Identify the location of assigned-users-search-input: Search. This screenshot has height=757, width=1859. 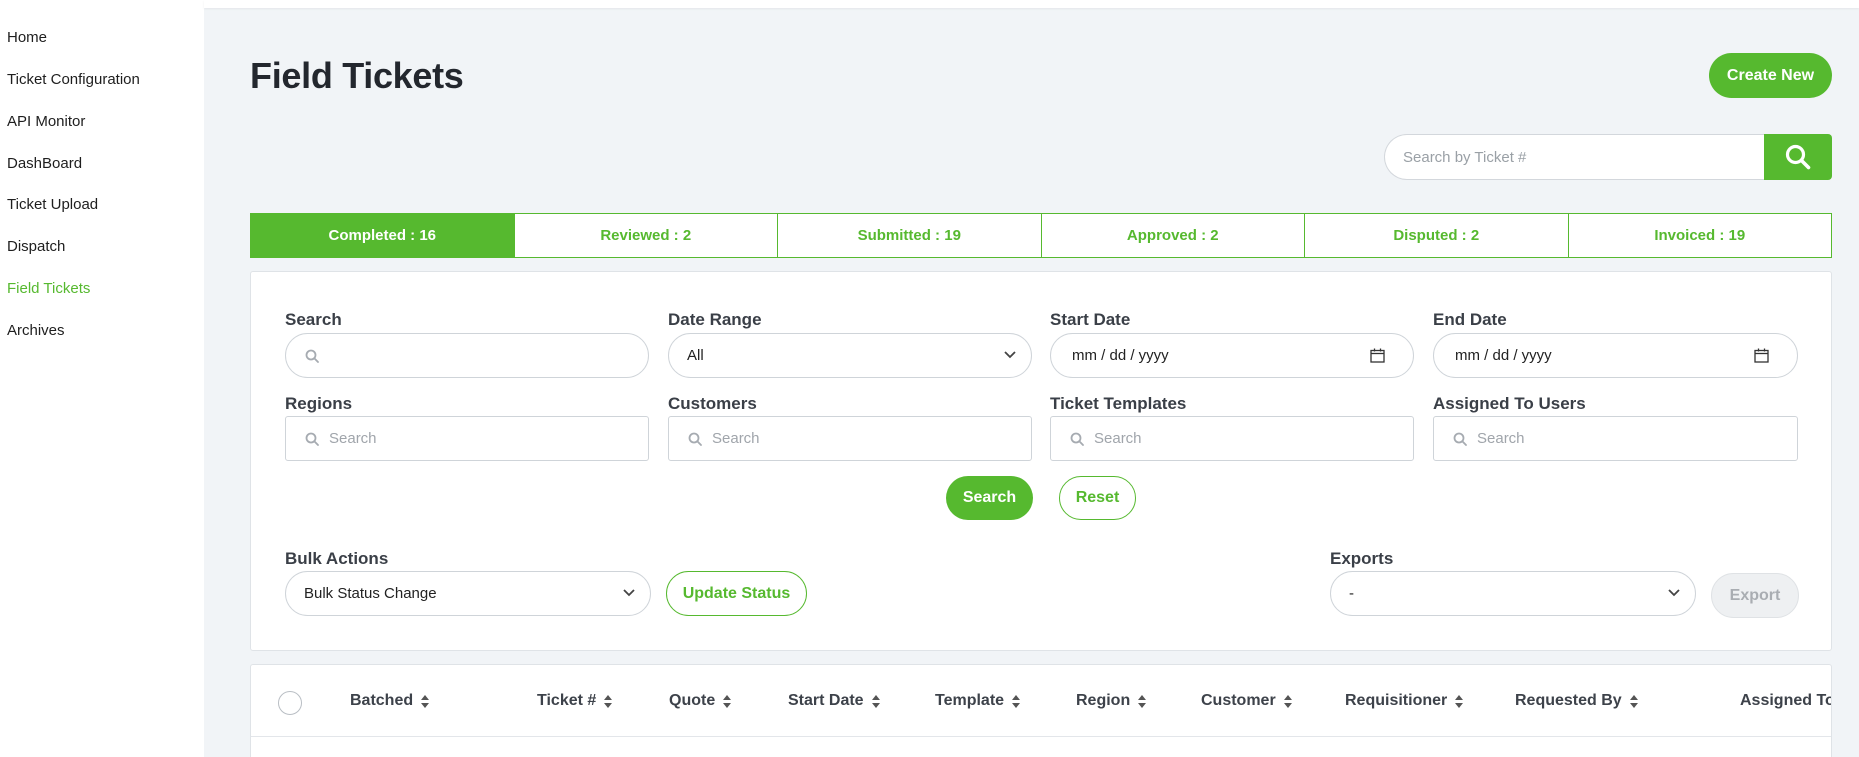
(1615, 438).